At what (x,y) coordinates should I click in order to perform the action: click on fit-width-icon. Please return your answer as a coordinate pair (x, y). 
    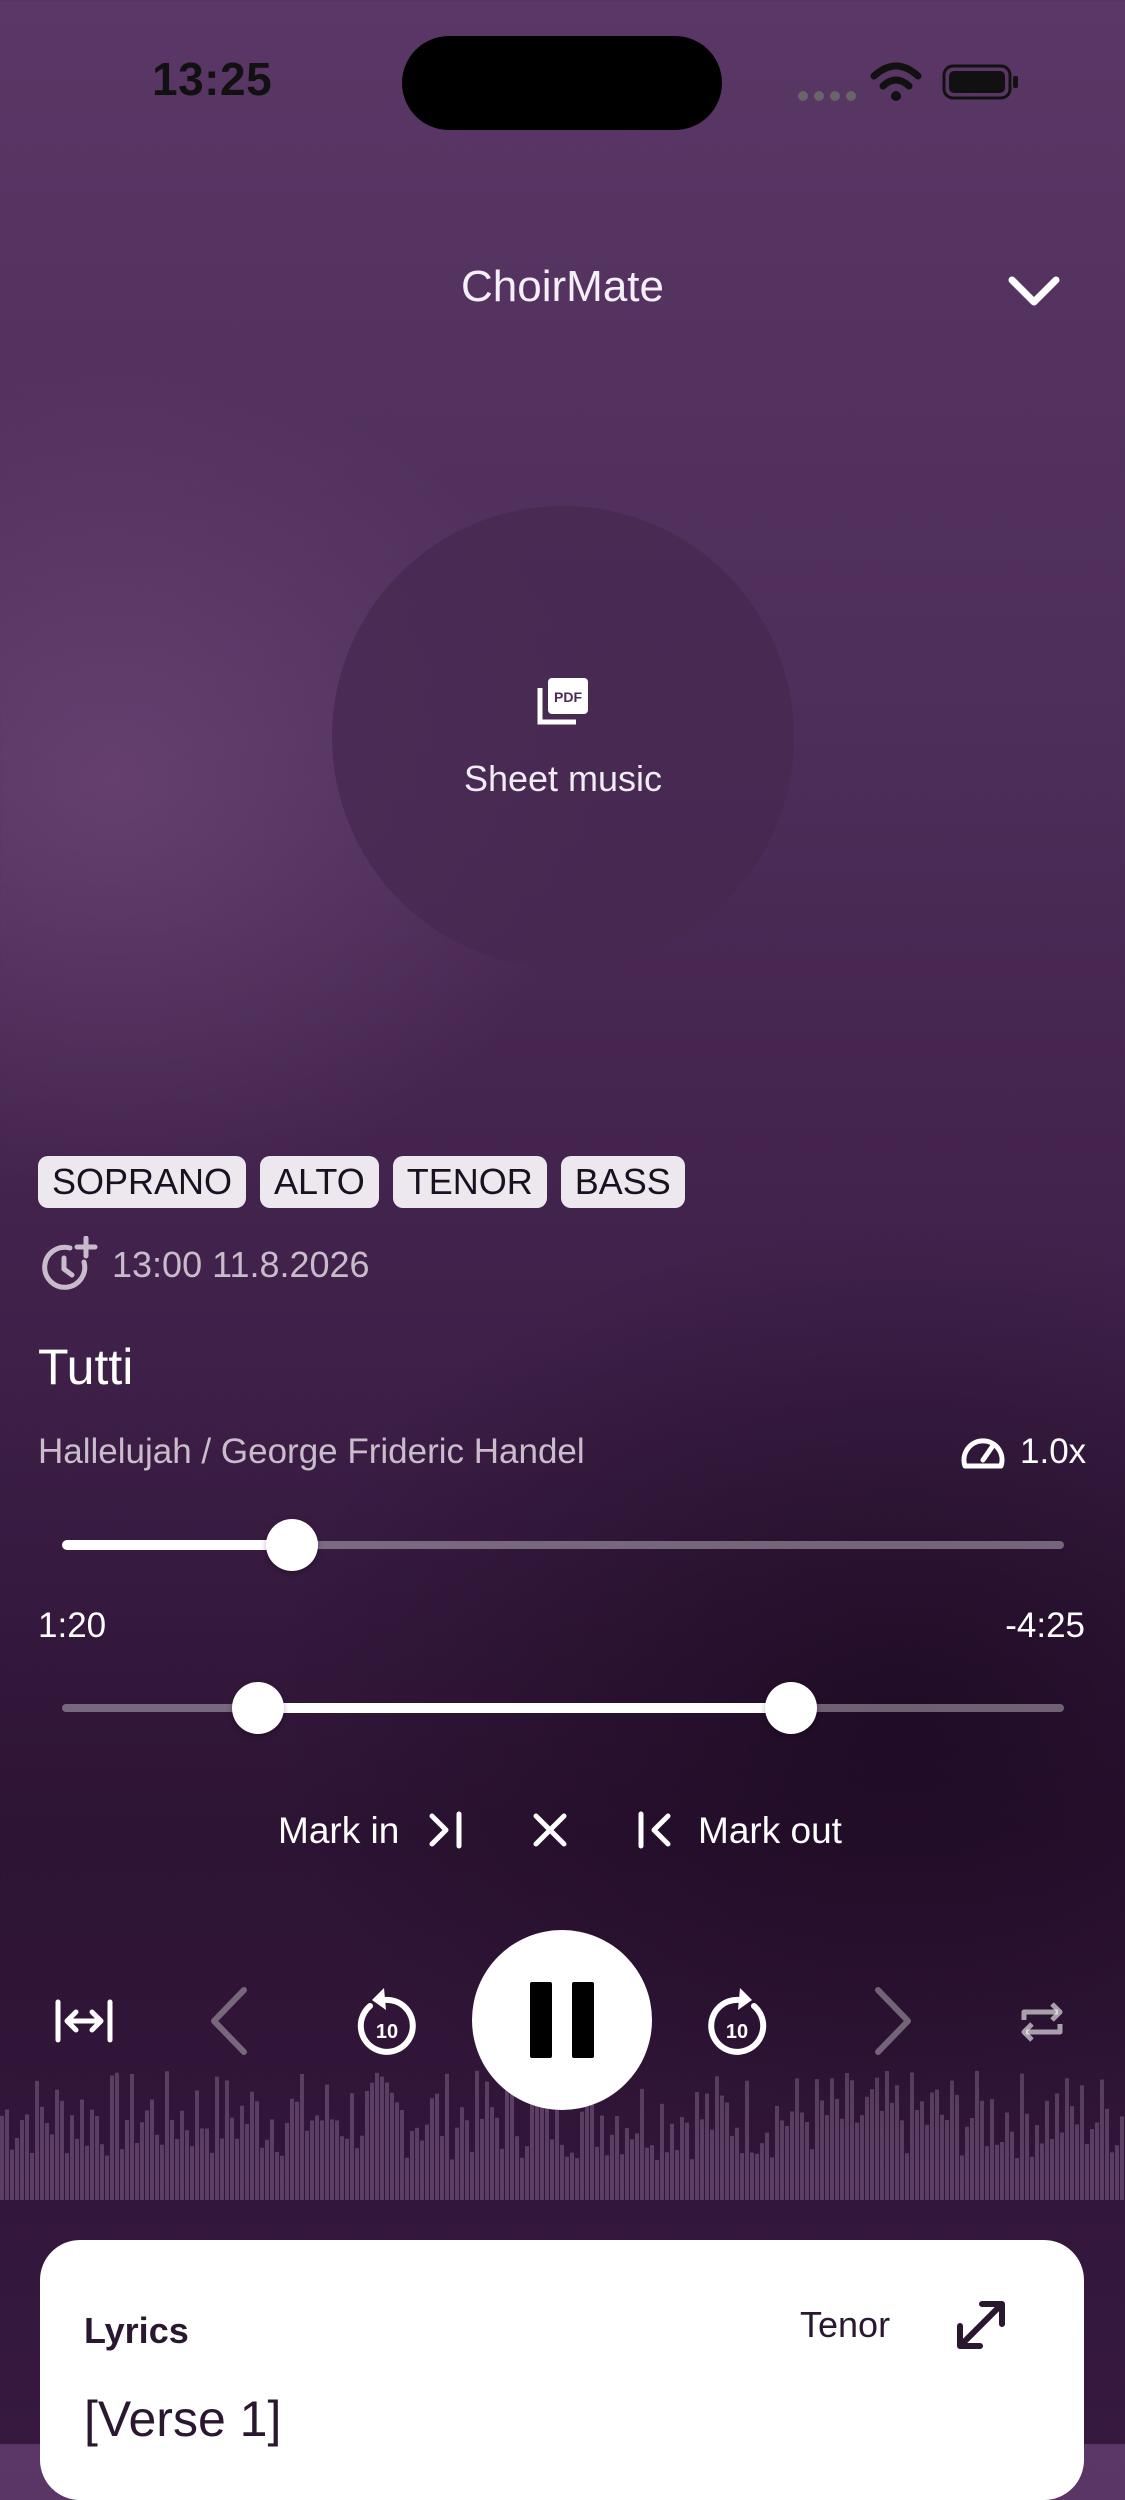
    Looking at the image, I should click on (84, 2021).